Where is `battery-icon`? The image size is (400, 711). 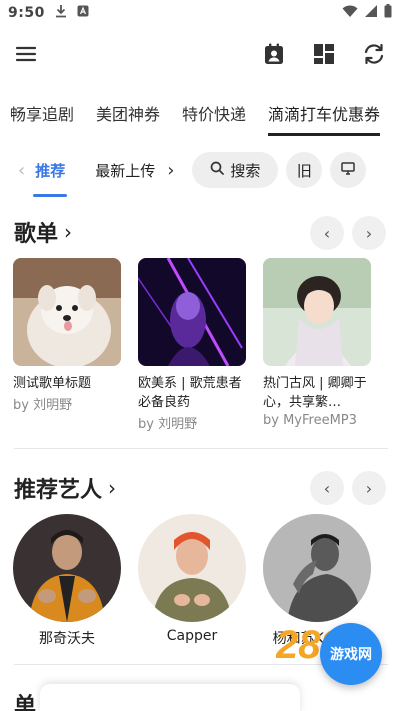
battery-icon is located at coordinates (388, 13).